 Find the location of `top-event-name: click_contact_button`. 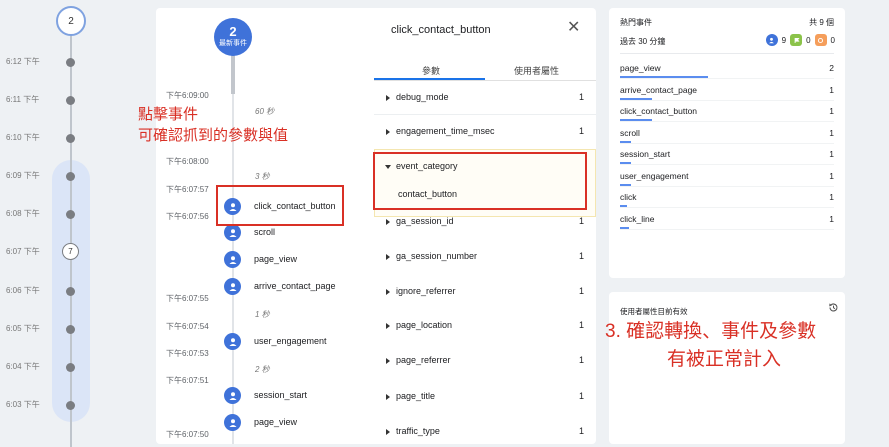

top-event-name: click_contact_button is located at coordinates (659, 111).